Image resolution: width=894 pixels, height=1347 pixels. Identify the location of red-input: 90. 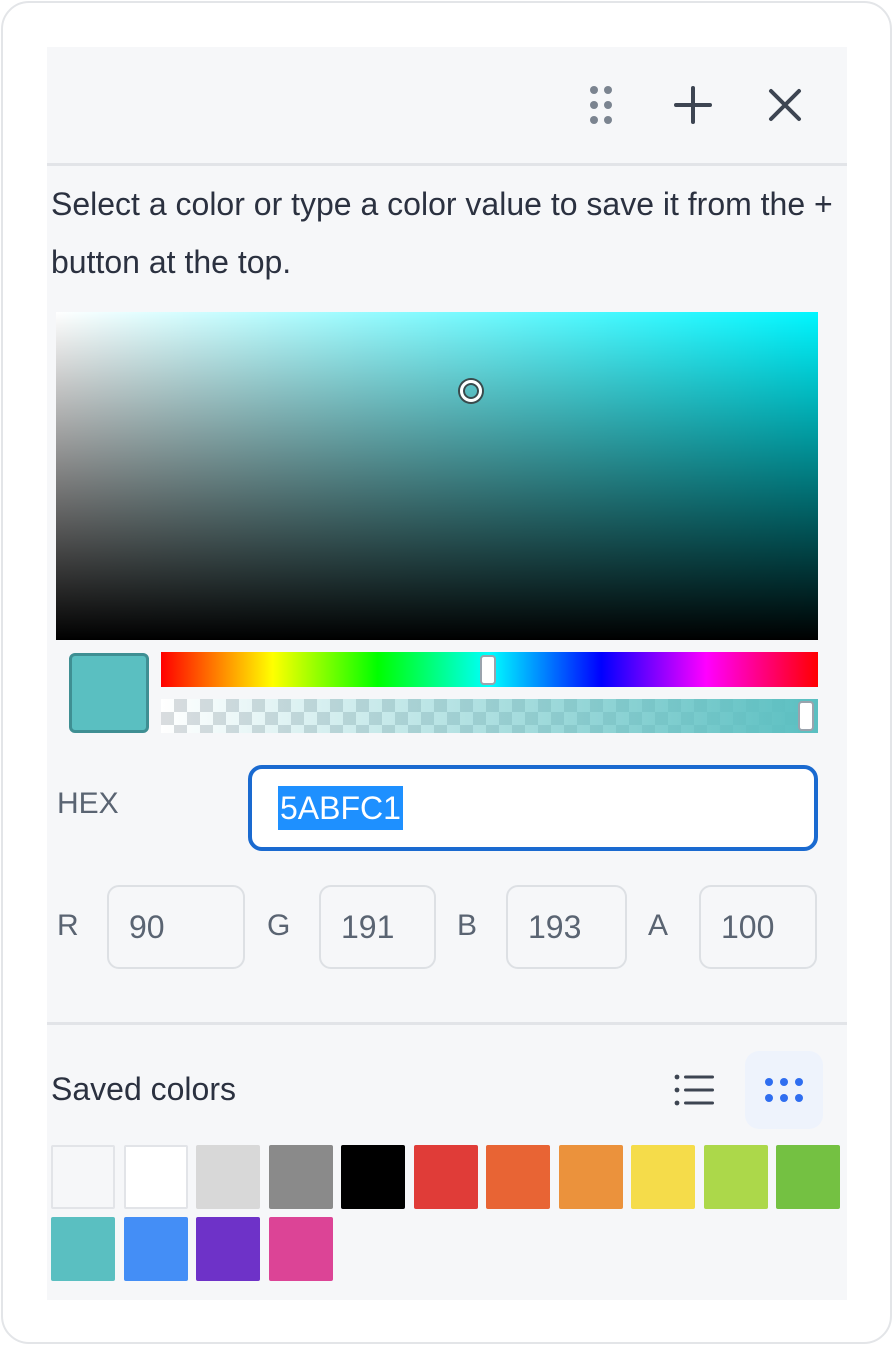
(176, 927).